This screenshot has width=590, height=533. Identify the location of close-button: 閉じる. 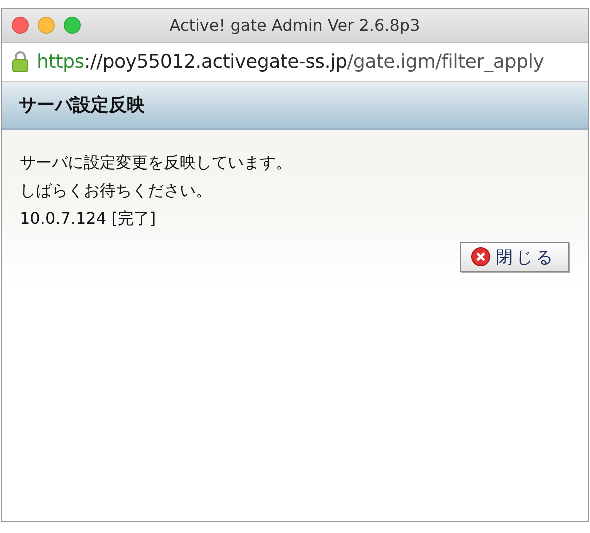
(514, 257).